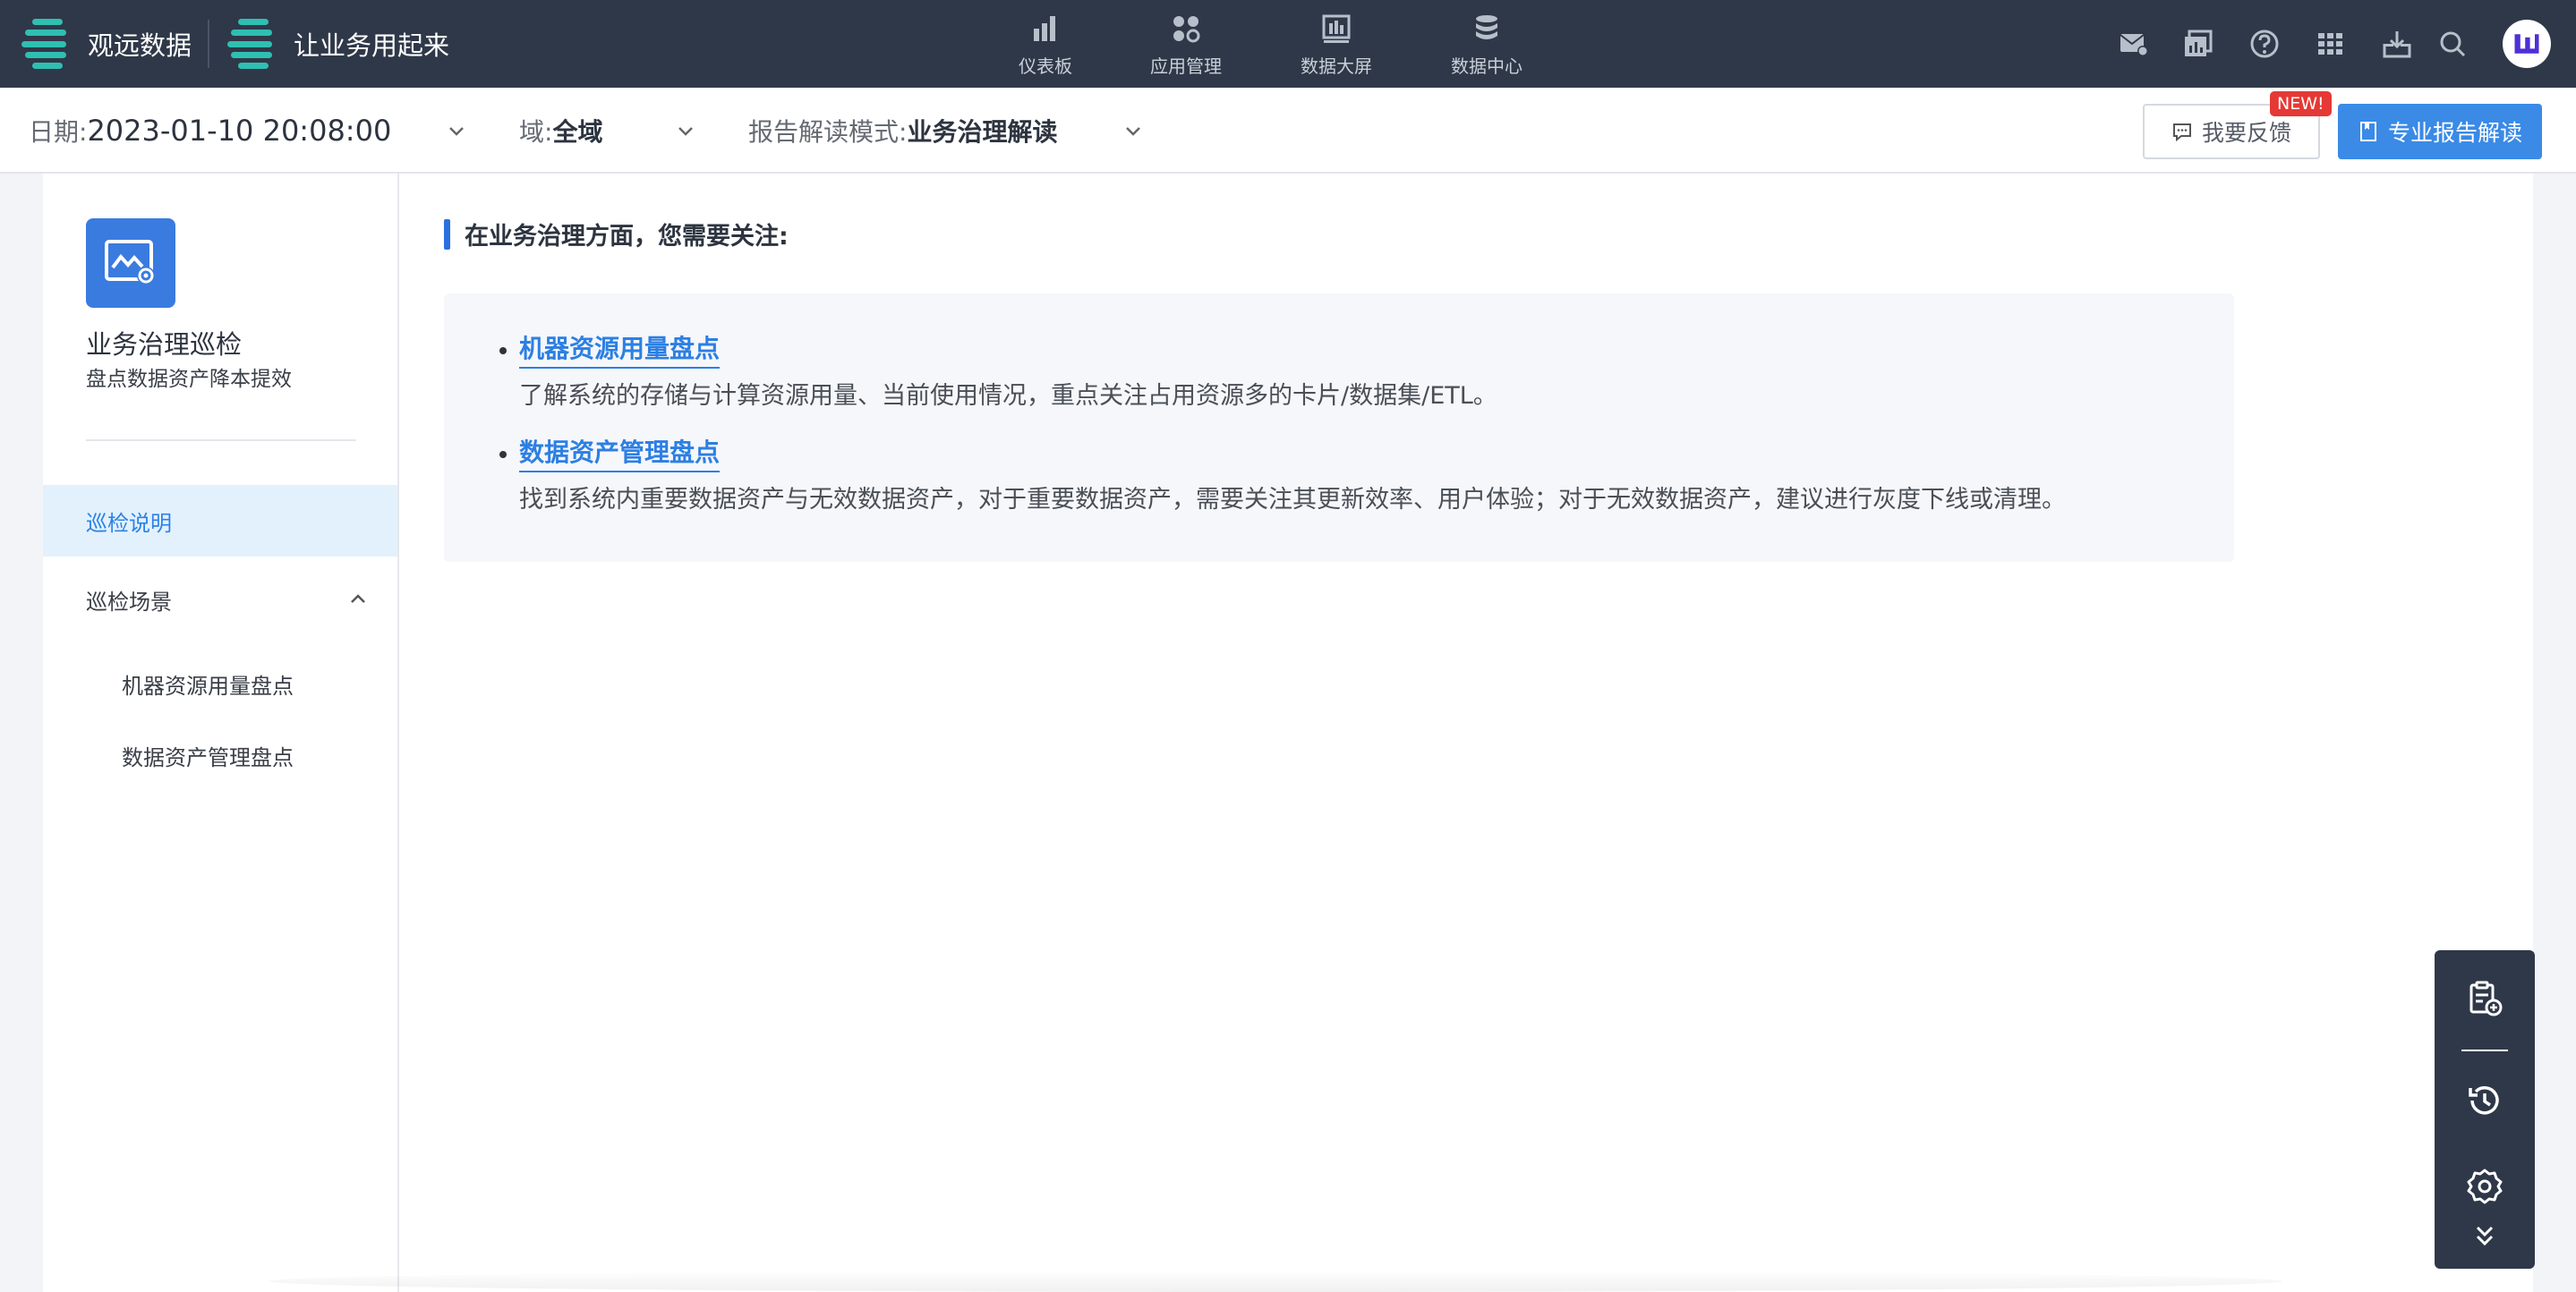  I want to click on floating-toolbar, so click(2485, 1109).